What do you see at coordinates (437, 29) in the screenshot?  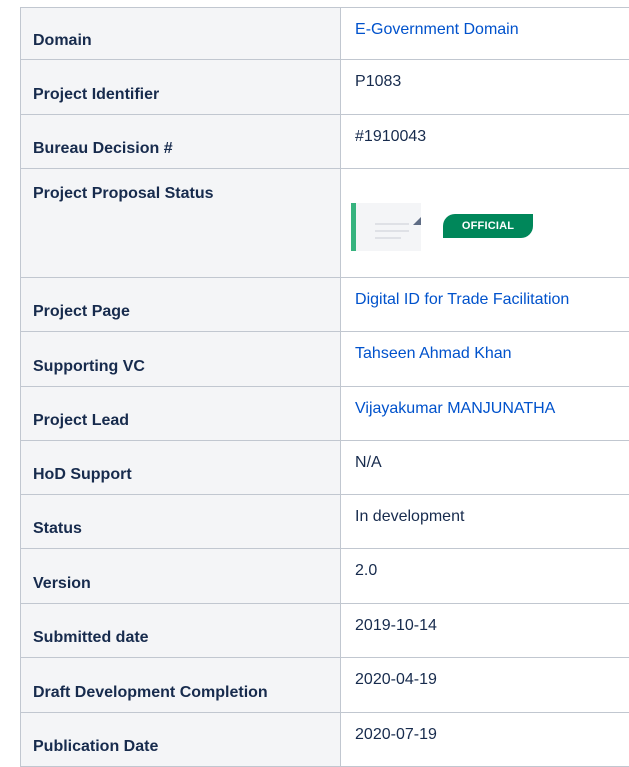 I see `domain-link: E-Government Domain` at bounding box center [437, 29].